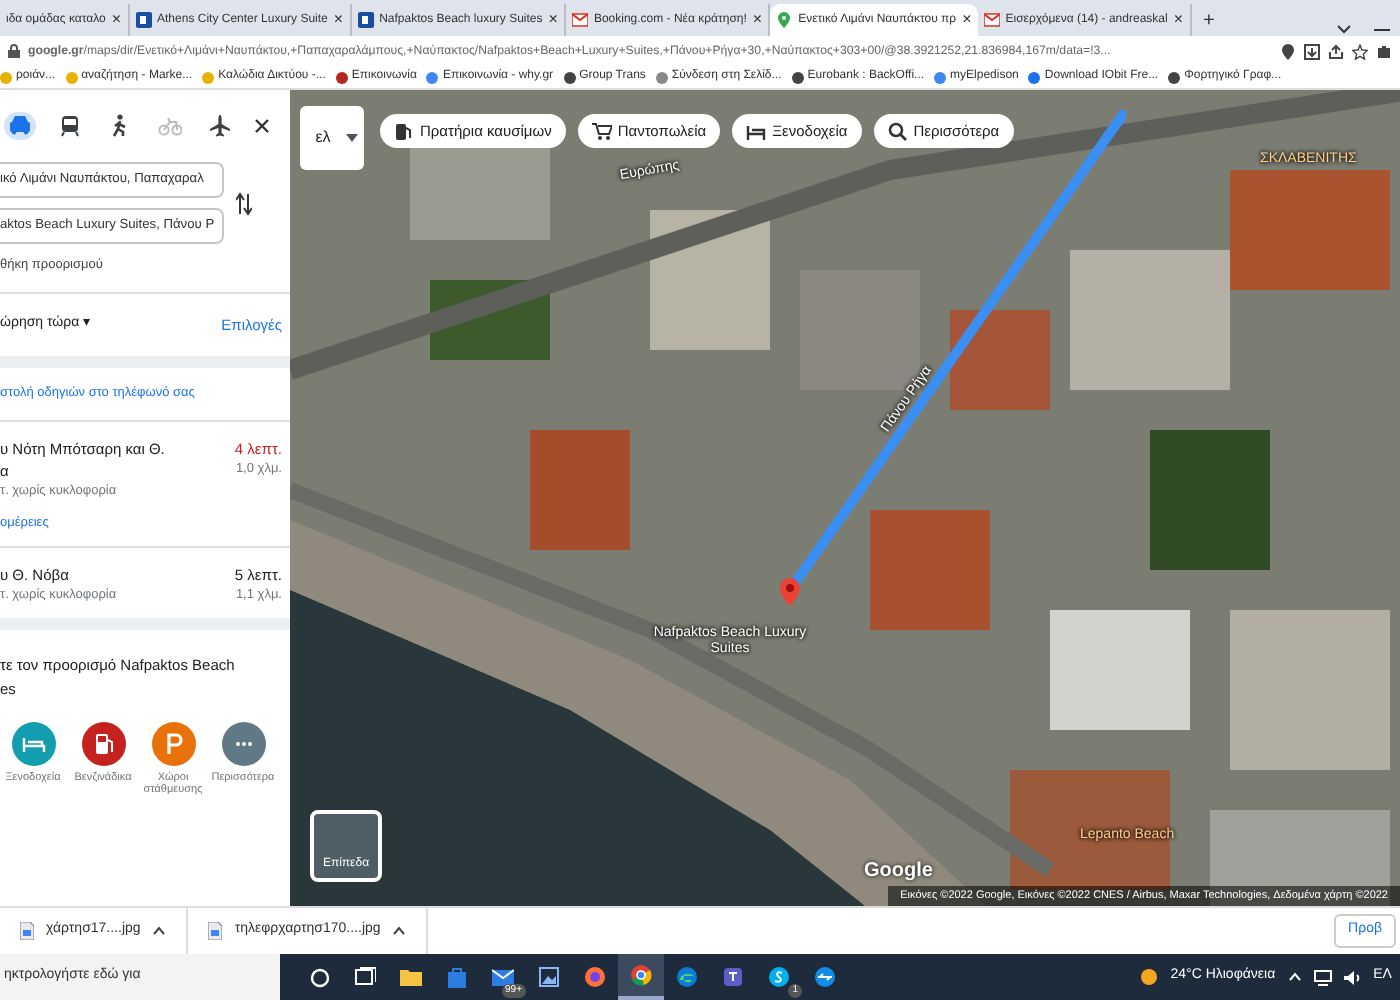 The height and width of the screenshot is (1000, 1400). I want to click on sun-icon, so click(1149, 977).